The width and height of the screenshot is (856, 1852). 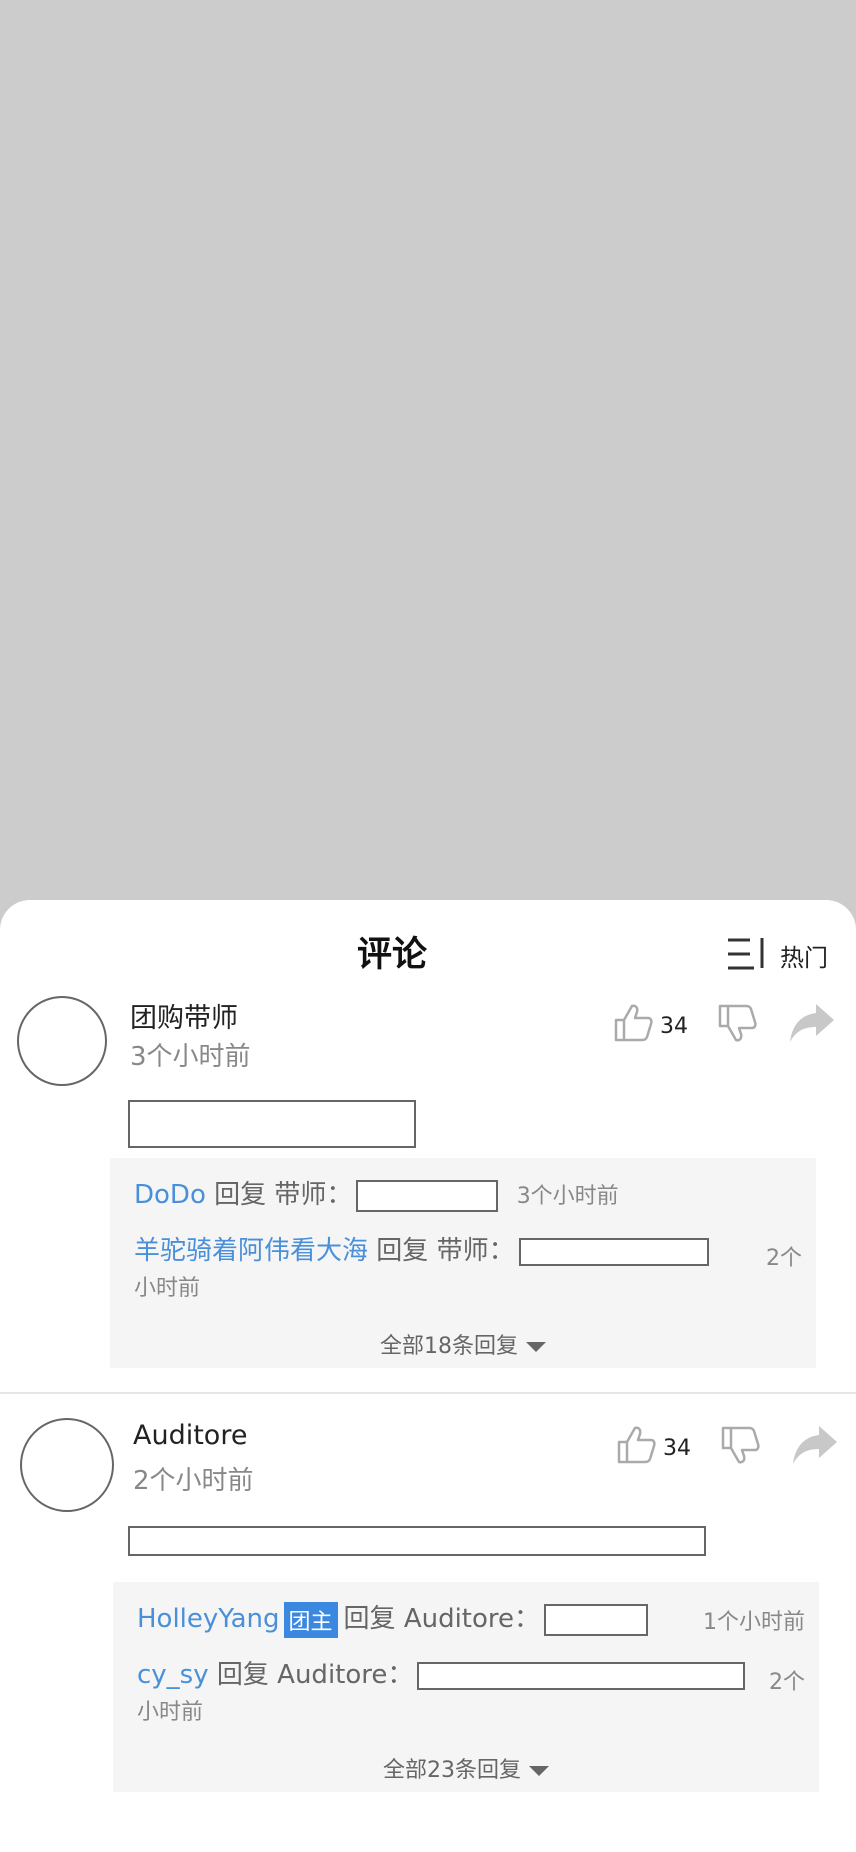 What do you see at coordinates (391, 955) in the screenshot?
I see `sheet-title: 评论` at bounding box center [391, 955].